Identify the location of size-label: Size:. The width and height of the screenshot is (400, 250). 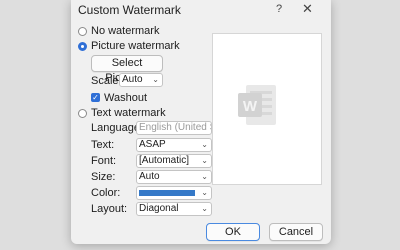
(103, 177).